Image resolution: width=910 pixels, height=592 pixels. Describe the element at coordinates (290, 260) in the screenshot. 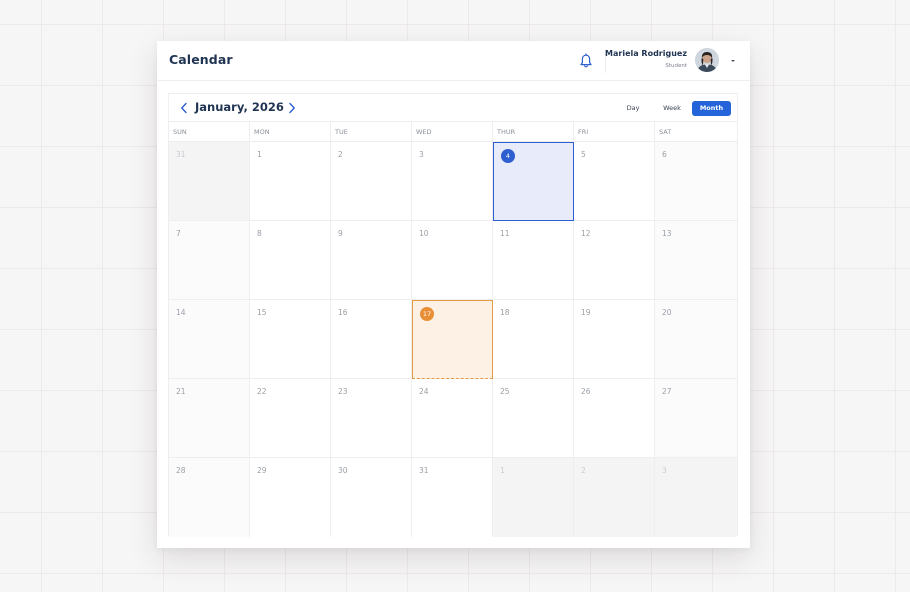

I see `day-cell: 8` at that location.